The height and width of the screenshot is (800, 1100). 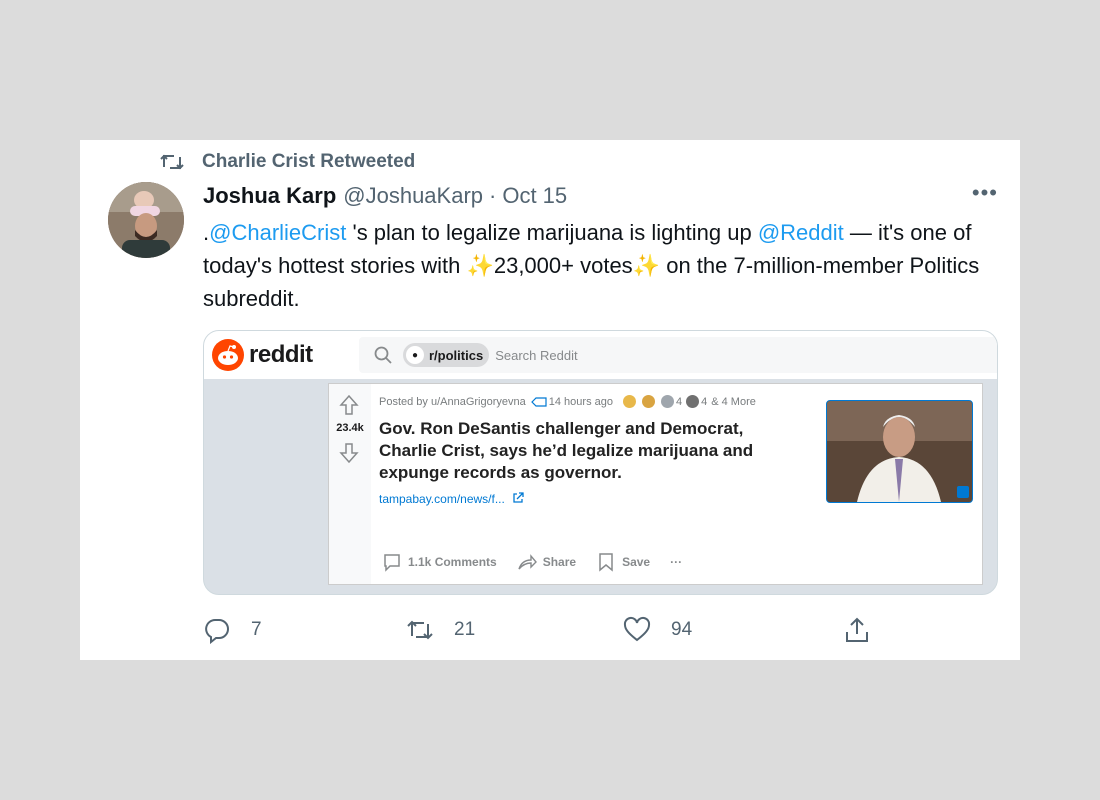 I want to click on thumbnail-photo, so click(x=899, y=451).